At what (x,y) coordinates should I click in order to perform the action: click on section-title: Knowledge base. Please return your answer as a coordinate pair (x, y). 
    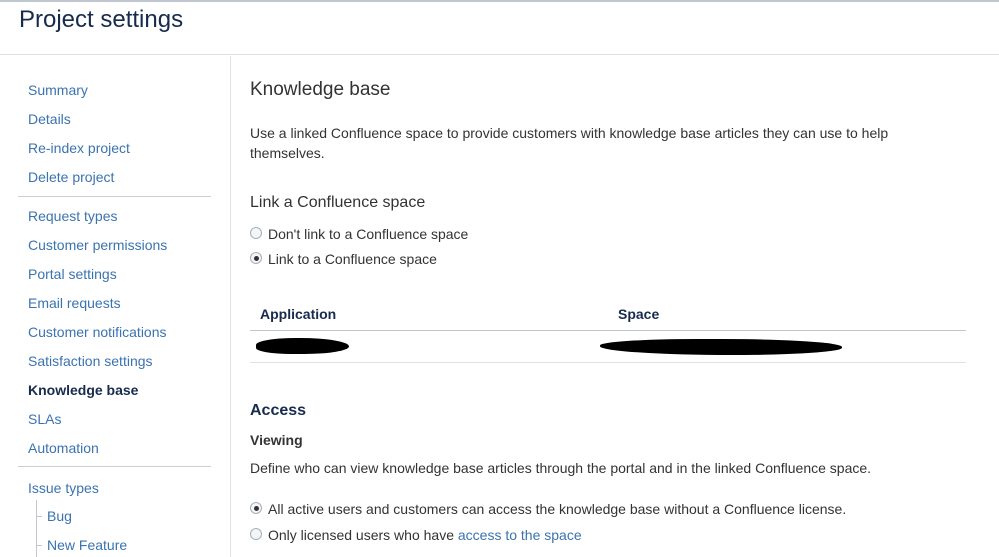
    Looking at the image, I should click on (320, 89).